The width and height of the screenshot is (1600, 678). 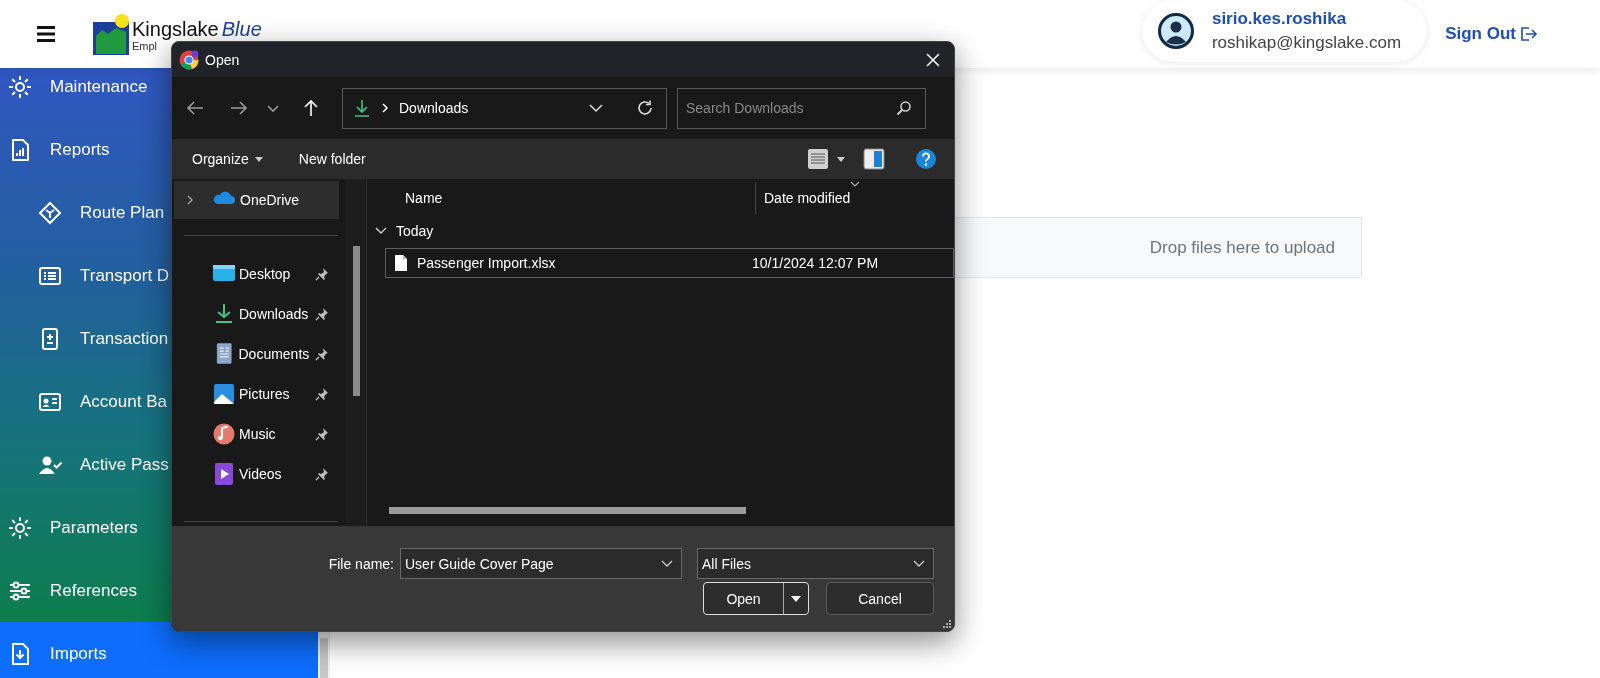 I want to click on up-icon, so click(x=311, y=108).